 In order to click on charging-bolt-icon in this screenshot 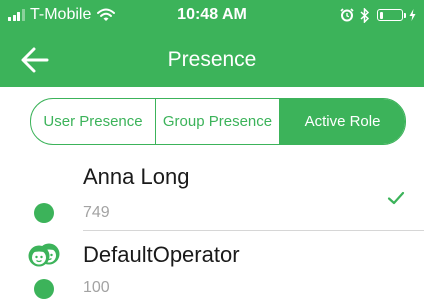, I will do `click(412, 15)`.